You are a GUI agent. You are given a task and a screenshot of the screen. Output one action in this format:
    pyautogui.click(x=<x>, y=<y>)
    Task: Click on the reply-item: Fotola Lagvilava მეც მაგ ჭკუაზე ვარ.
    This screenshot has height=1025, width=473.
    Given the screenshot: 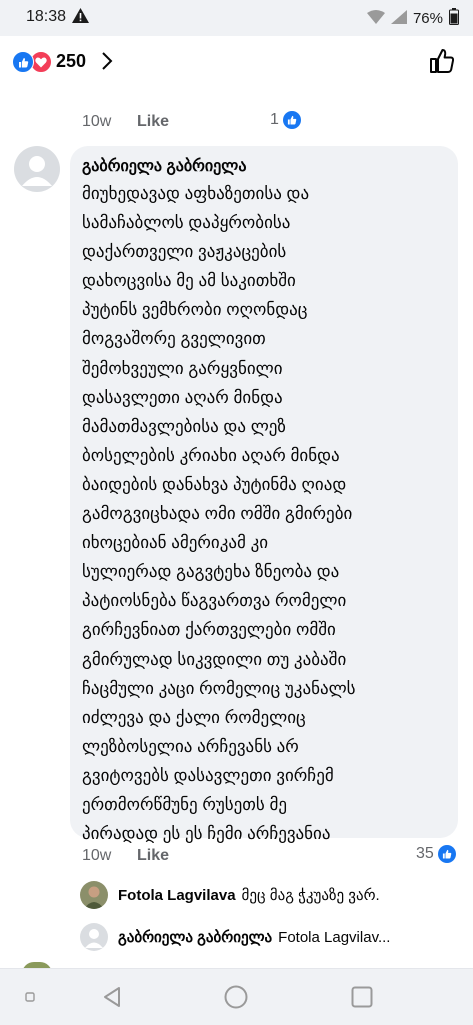 What is the action you would take?
    pyautogui.click(x=230, y=895)
    